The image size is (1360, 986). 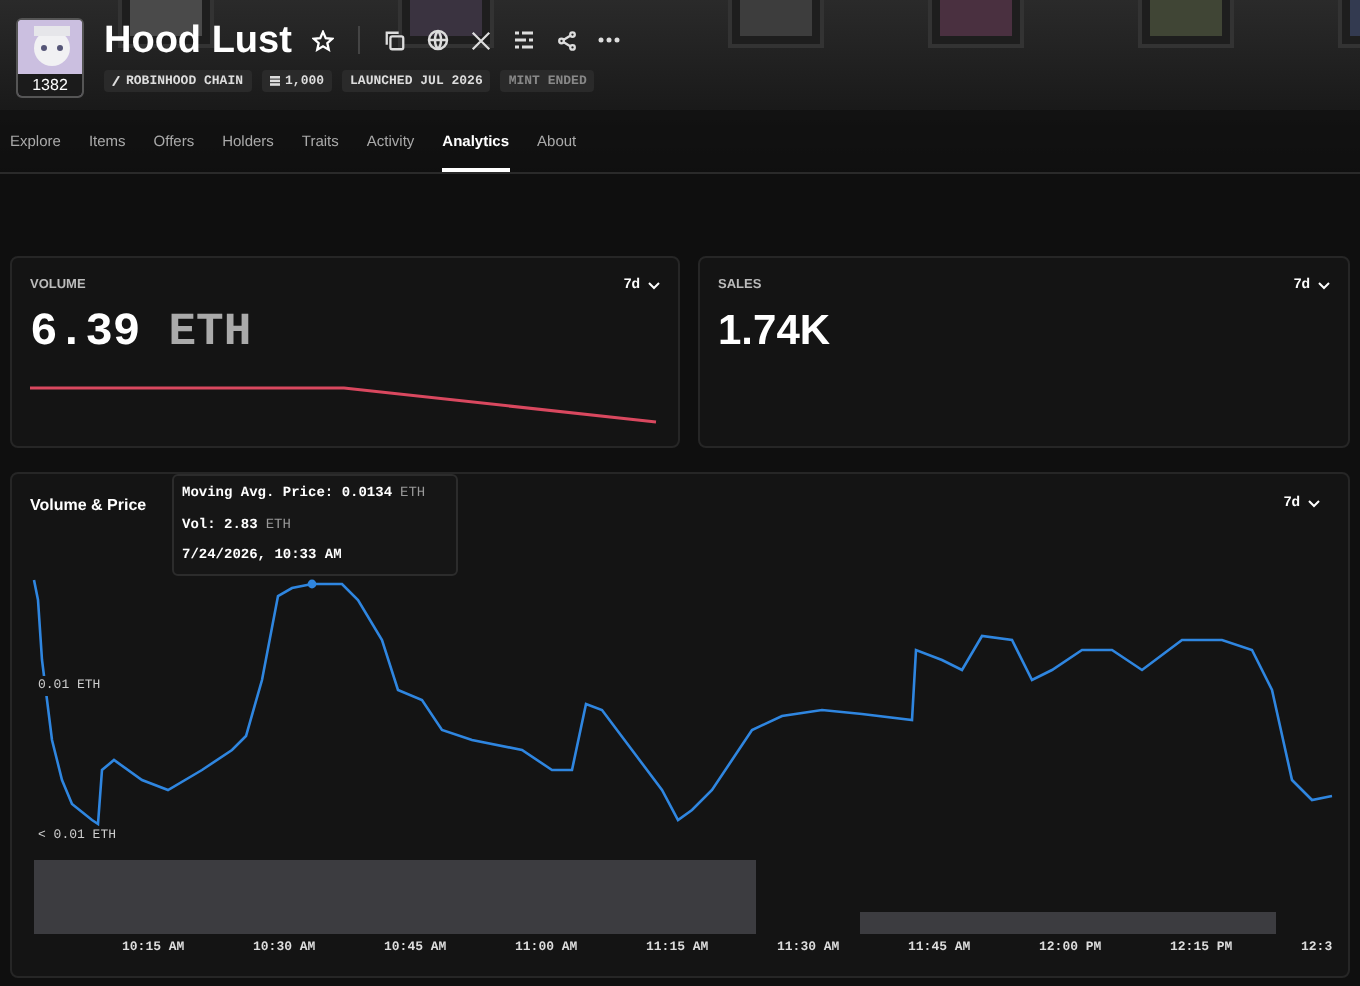 What do you see at coordinates (85, 332) in the screenshot?
I see `stat-value: 6.39` at bounding box center [85, 332].